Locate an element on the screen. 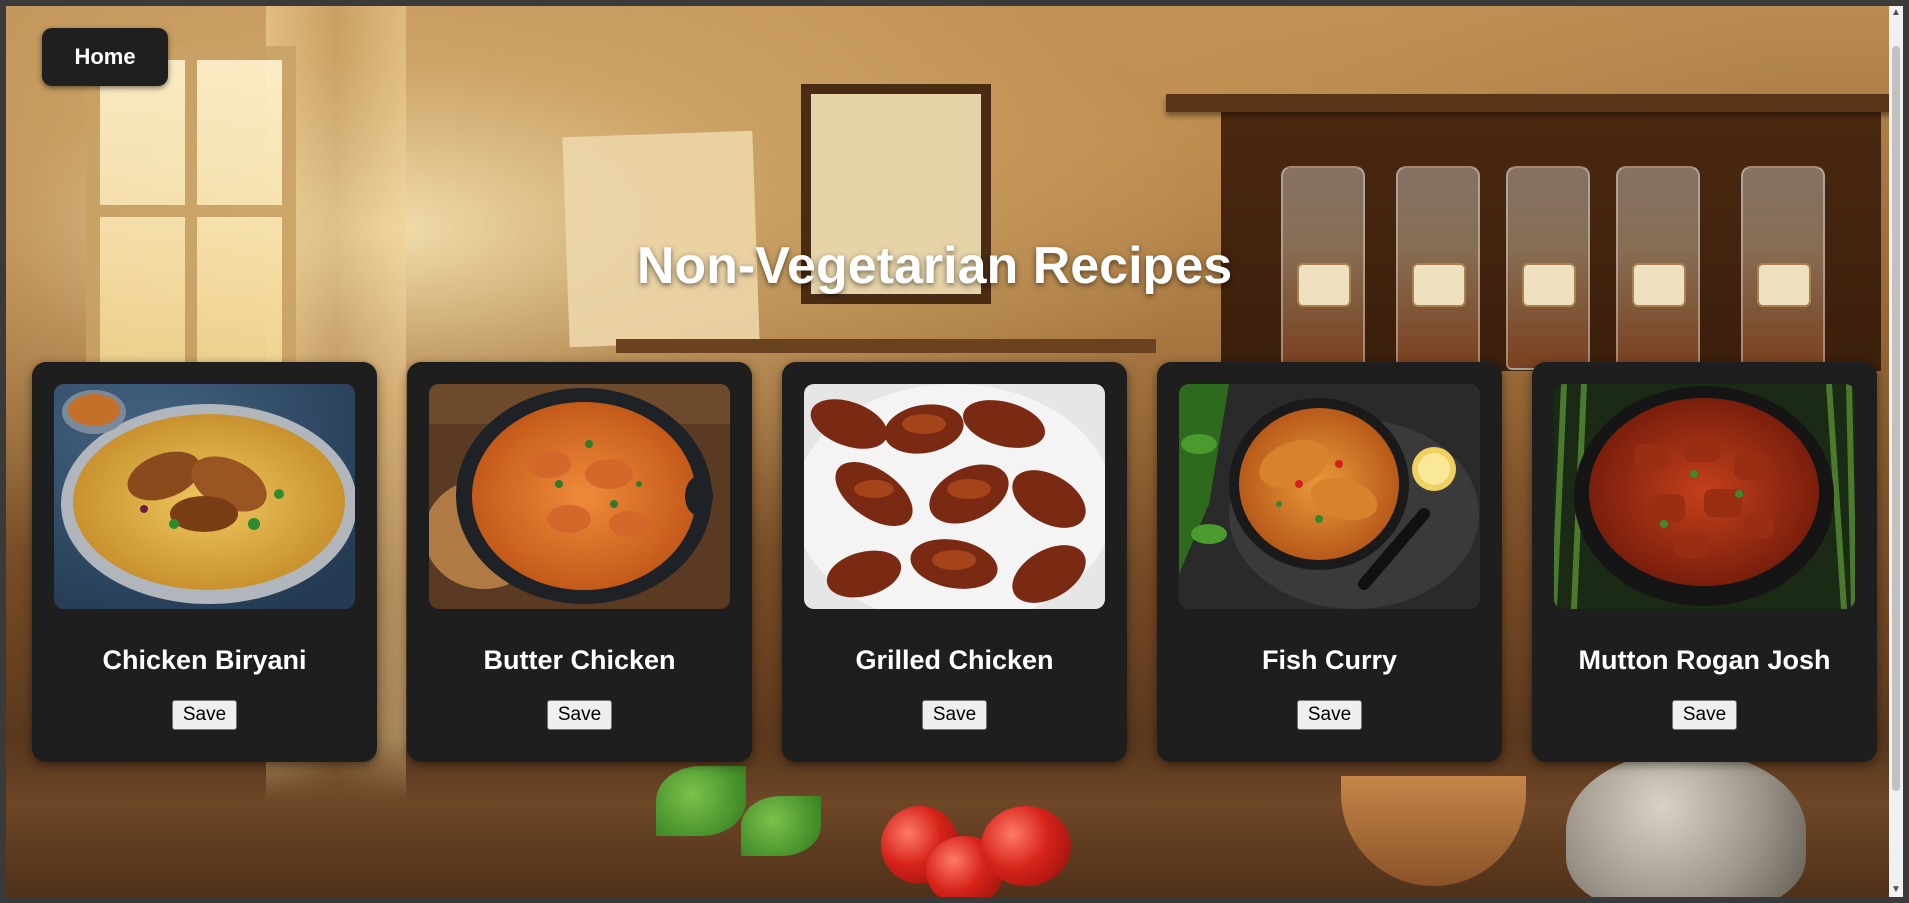 This screenshot has width=1909, height=903. fish-curry-image is located at coordinates (1329, 496).